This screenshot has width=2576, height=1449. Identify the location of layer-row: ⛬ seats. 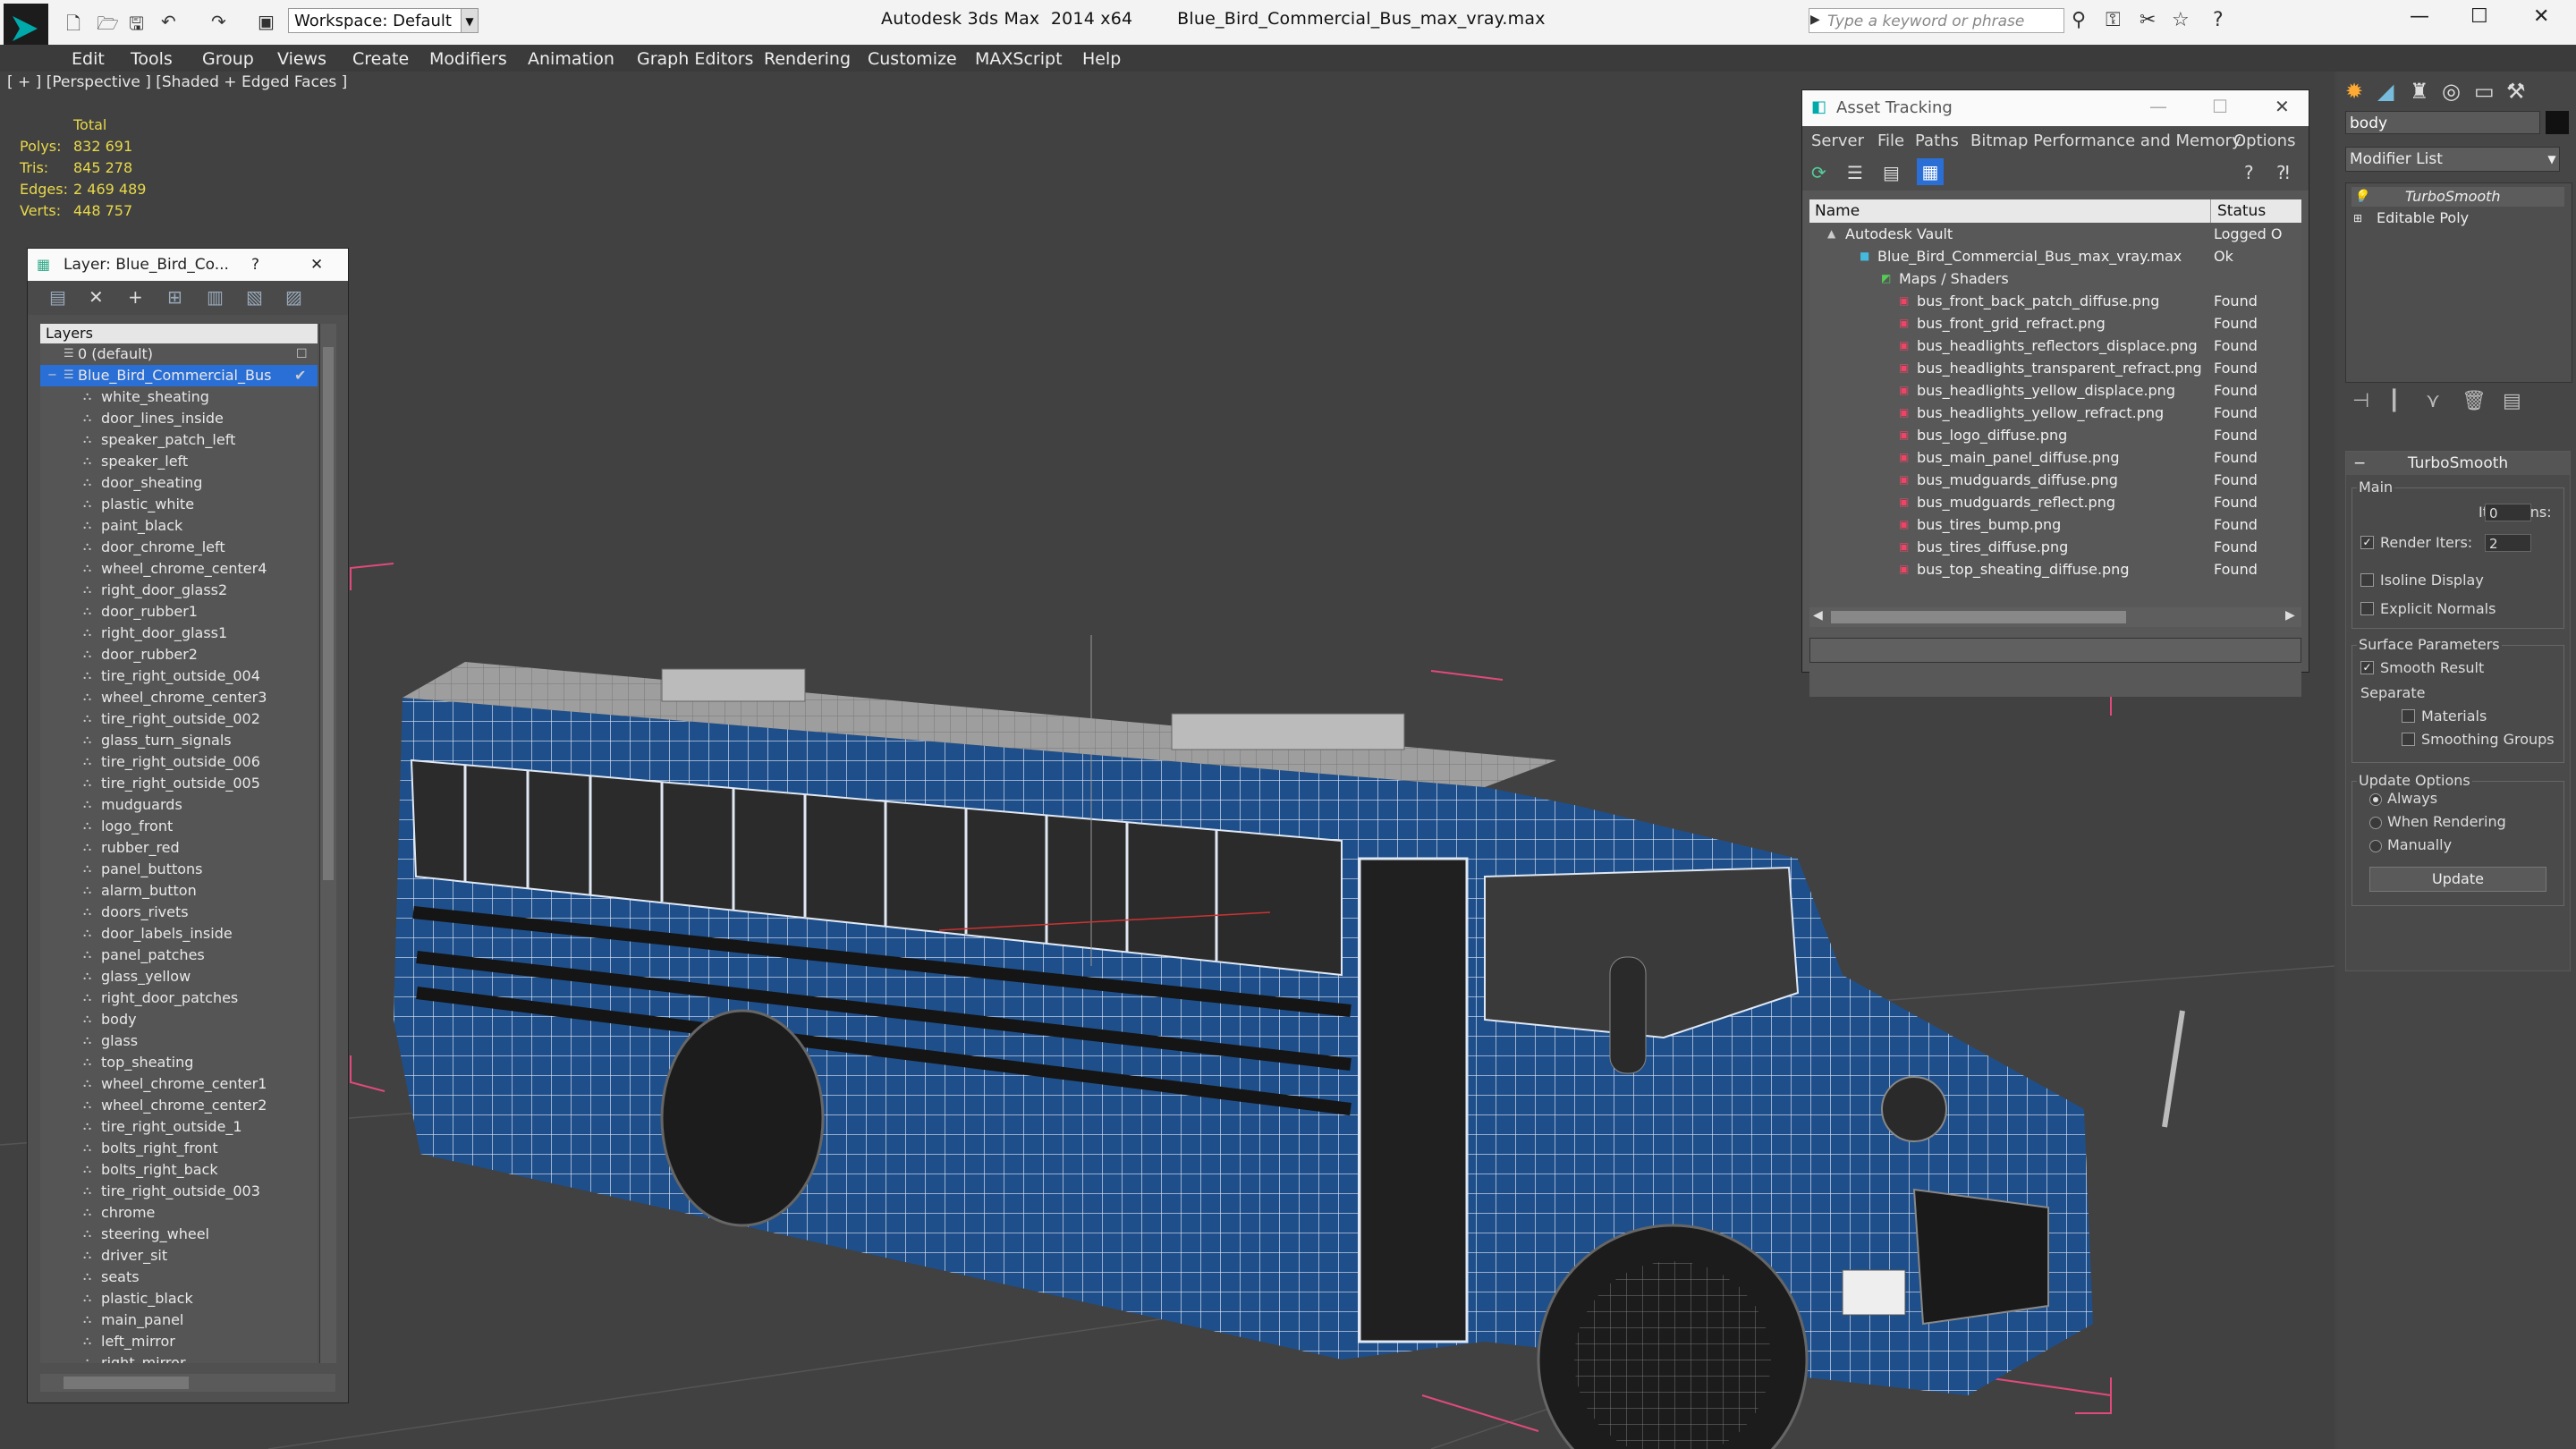
(179, 1277).